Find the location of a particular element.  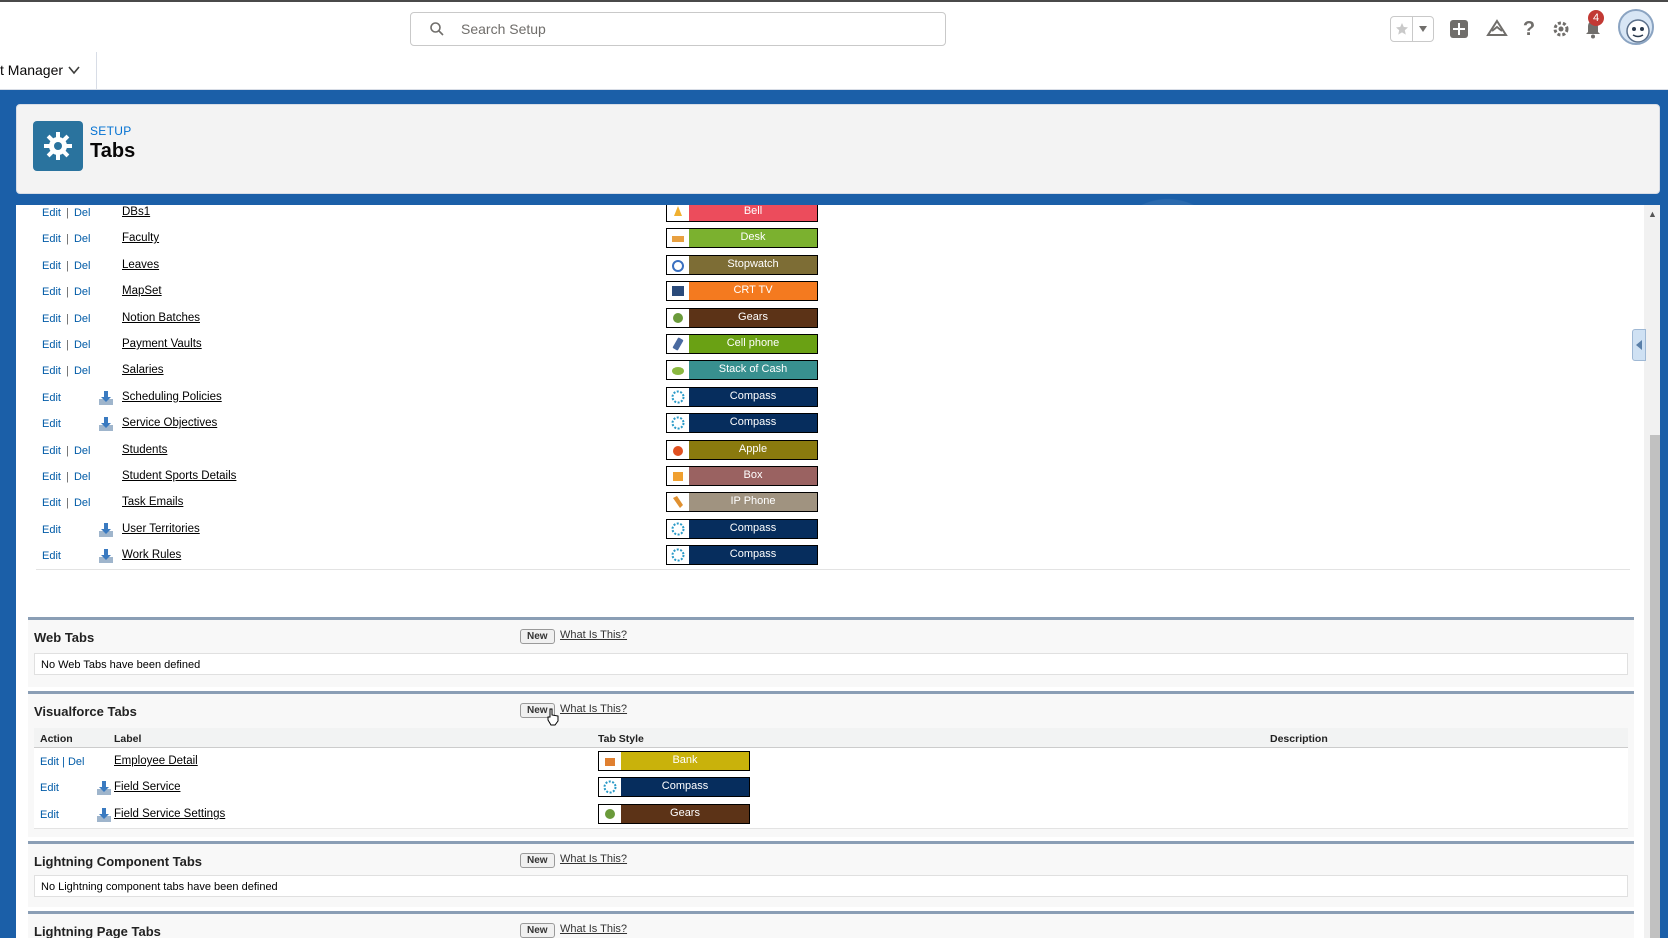

tab-label-link: Student Sports Details is located at coordinates (179, 476).